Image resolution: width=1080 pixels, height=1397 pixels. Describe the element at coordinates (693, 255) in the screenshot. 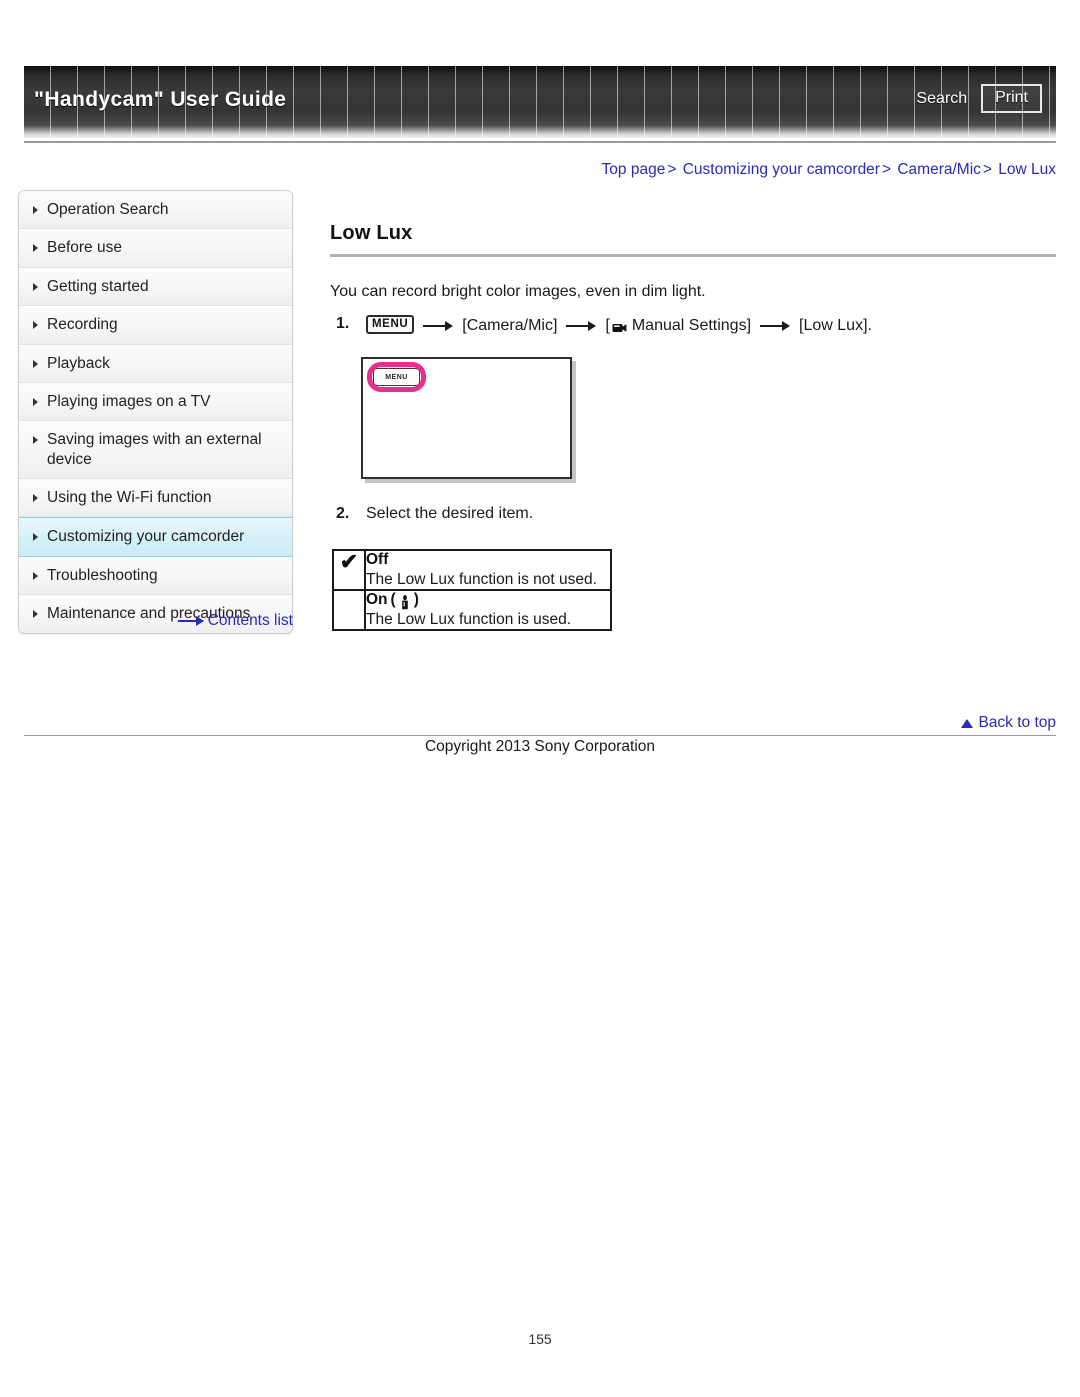

I see `title-divider` at that location.